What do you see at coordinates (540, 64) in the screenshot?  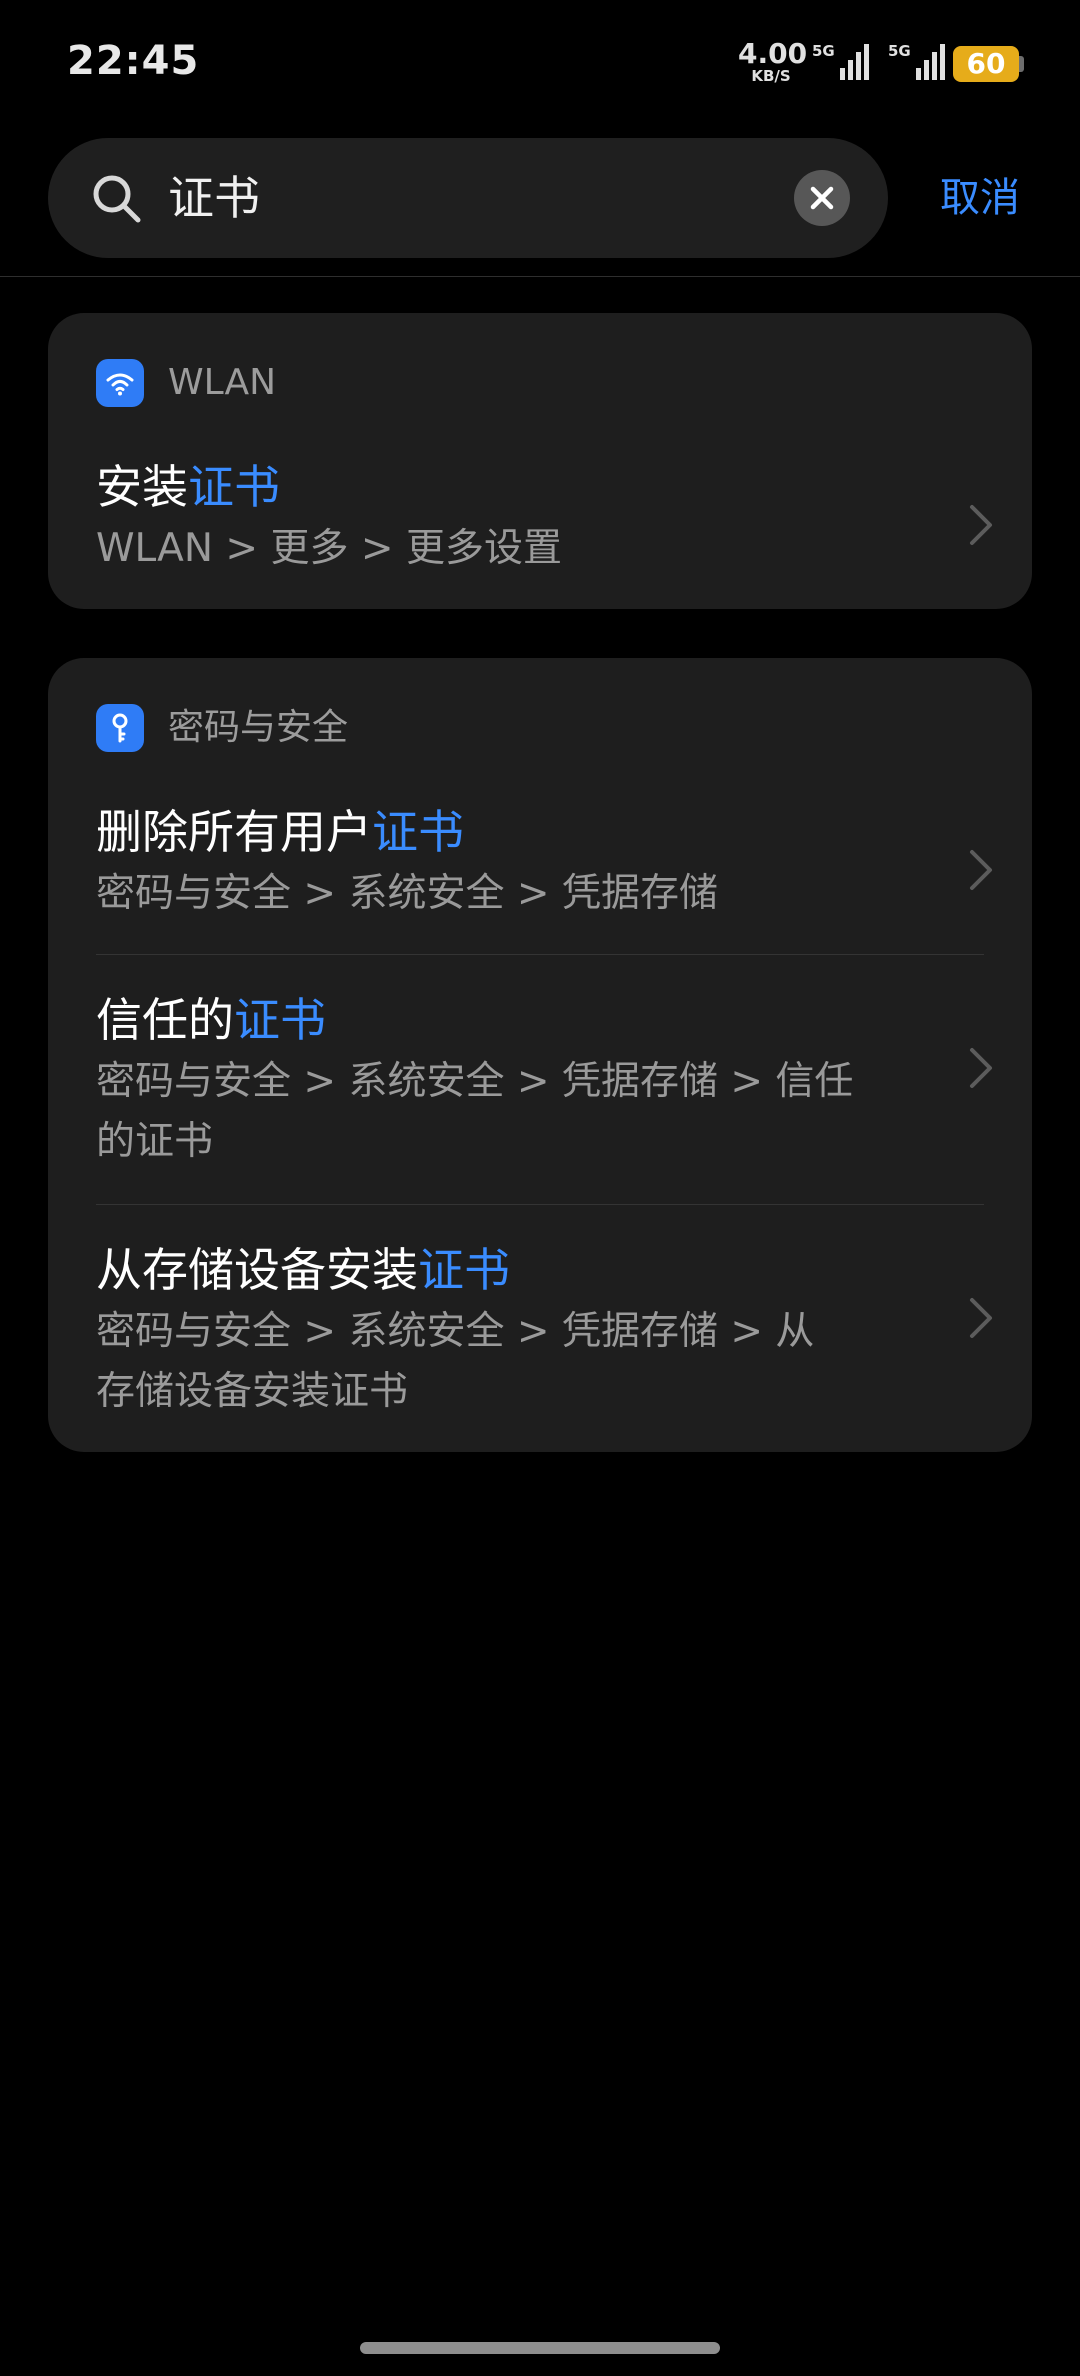 I see `status-bar: 22:45 4.00 KB/S 5G 5G 60` at bounding box center [540, 64].